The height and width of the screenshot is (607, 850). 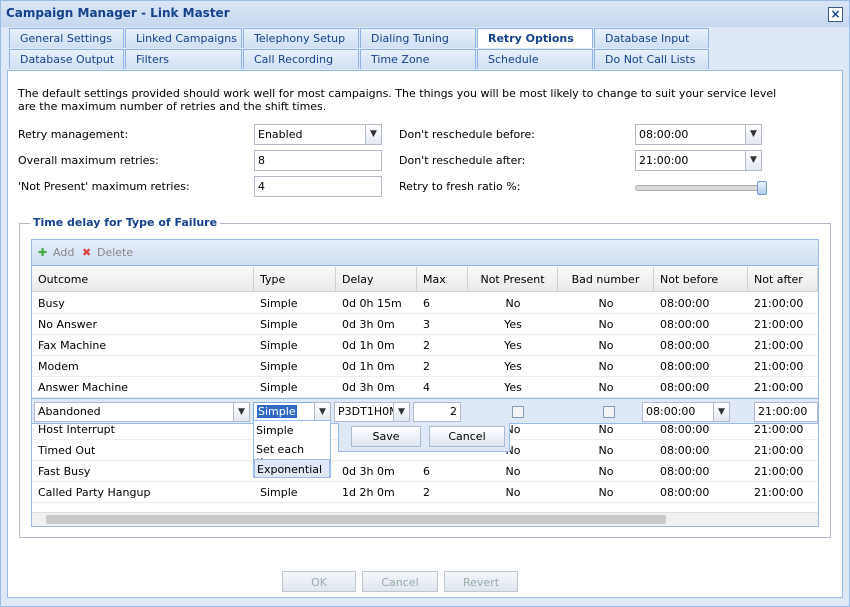 What do you see at coordinates (609, 412) in the screenshot?
I see `bad-number-checkbox` at bounding box center [609, 412].